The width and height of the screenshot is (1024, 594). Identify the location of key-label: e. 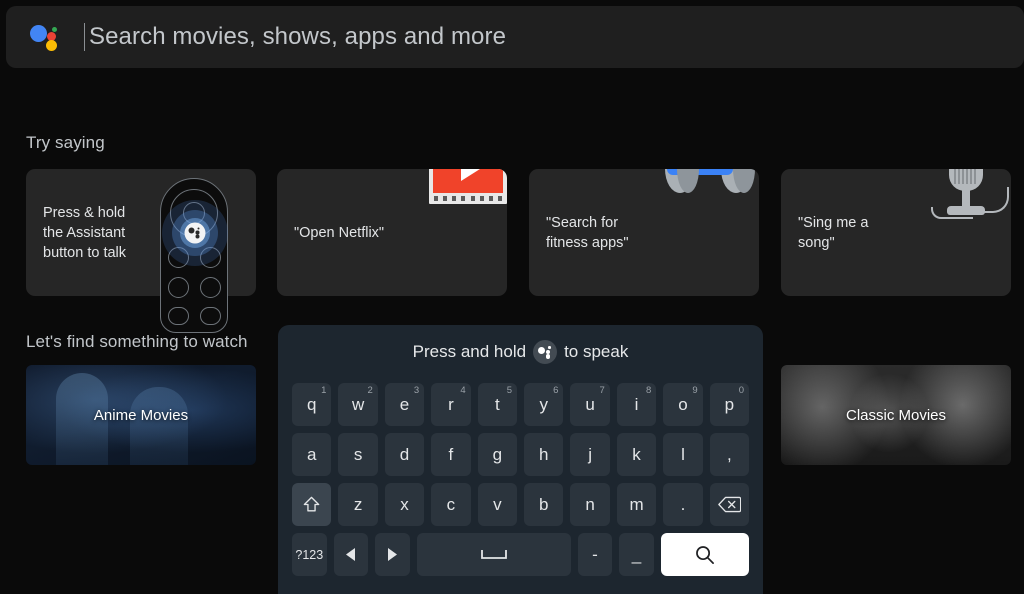
(404, 404).